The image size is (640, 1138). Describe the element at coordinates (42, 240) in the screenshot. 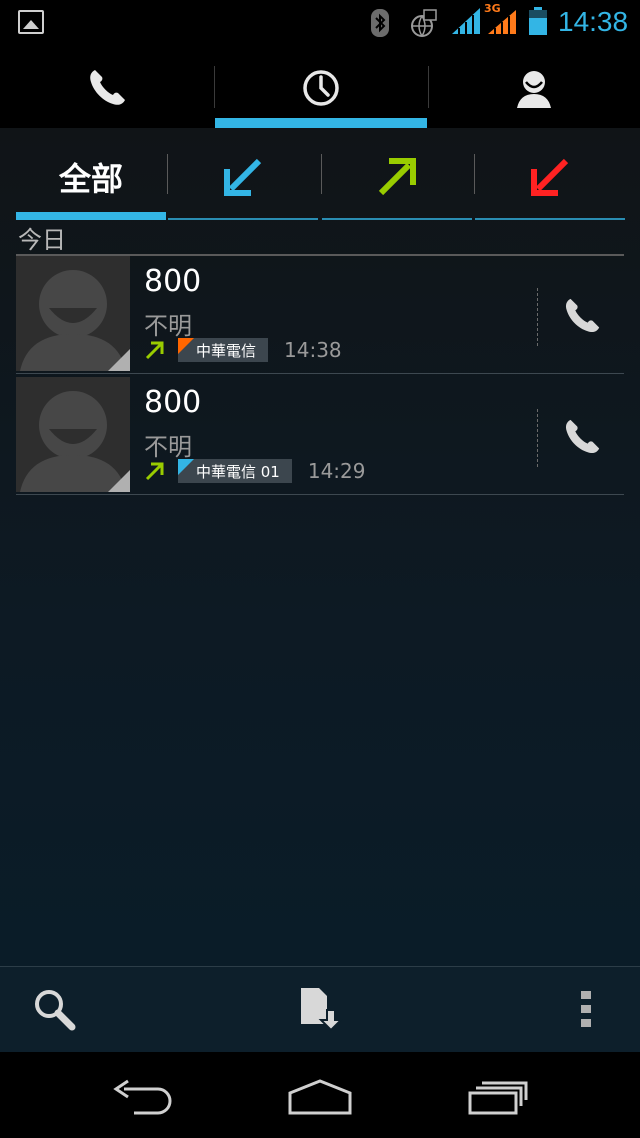

I see `section-header-label: 今日` at that location.